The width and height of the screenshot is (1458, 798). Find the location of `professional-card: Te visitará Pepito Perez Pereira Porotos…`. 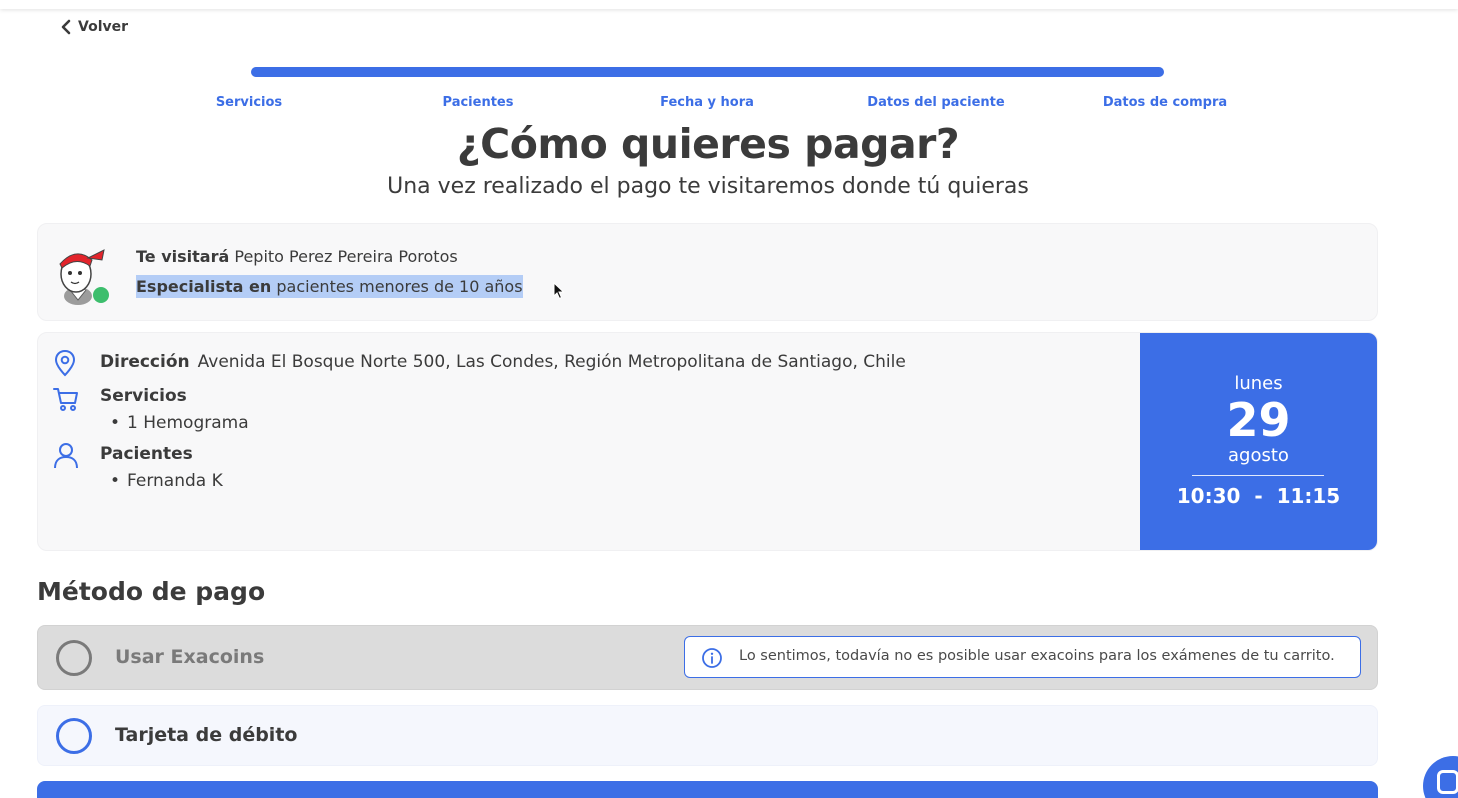

professional-card: Te visitará Pepito Perez Pereira Porotos… is located at coordinates (707, 272).